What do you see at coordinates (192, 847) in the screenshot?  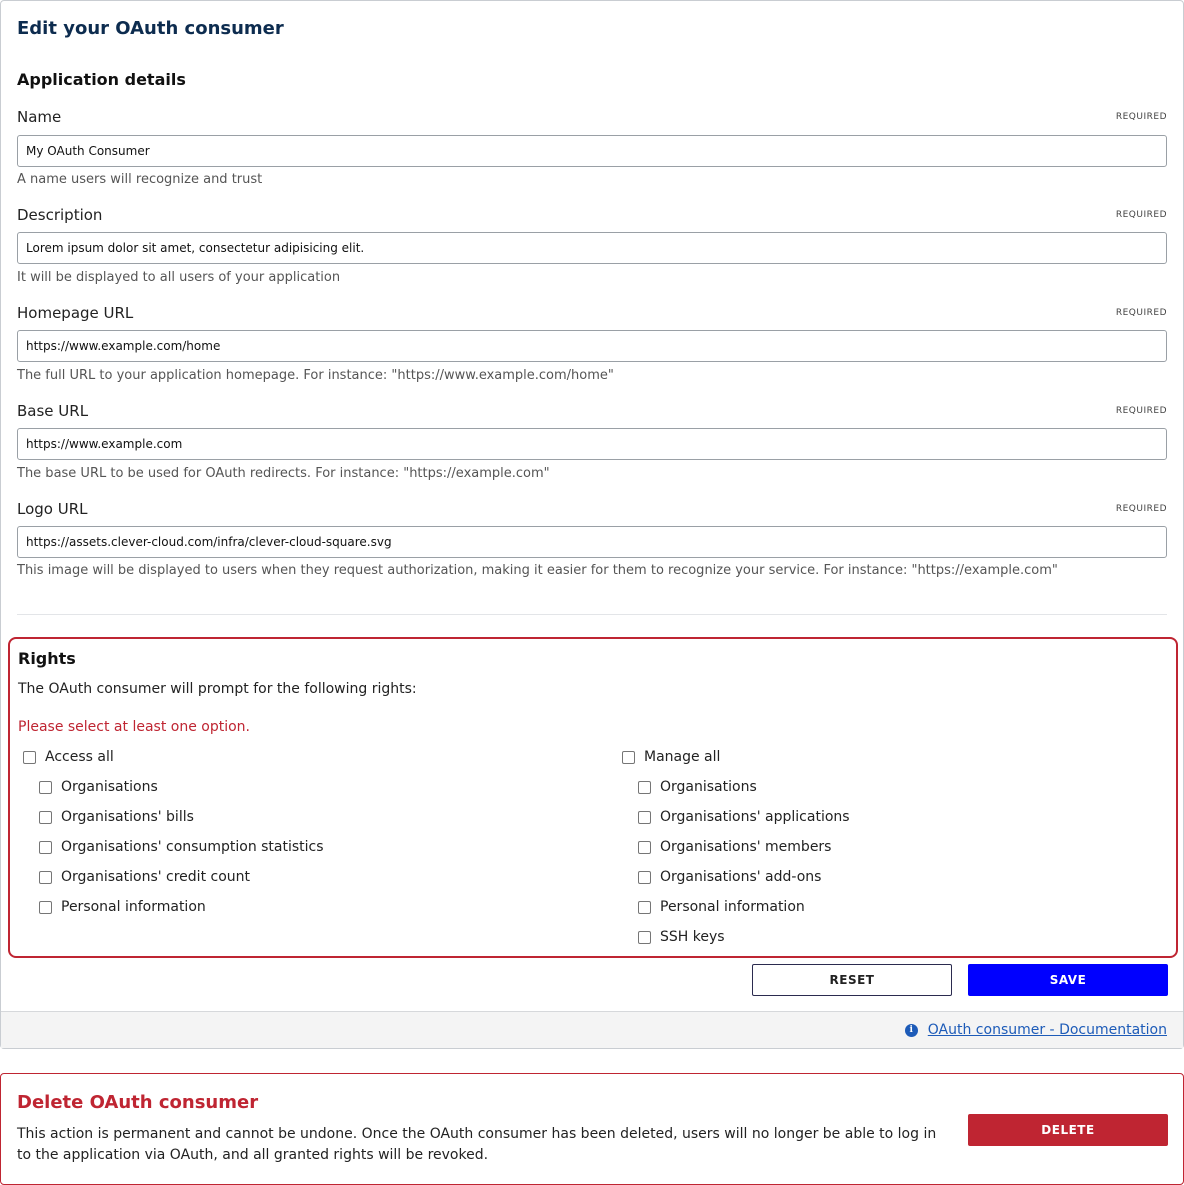 I see `access-consumption-statistics-label: Organisations' consumption statistics` at bounding box center [192, 847].